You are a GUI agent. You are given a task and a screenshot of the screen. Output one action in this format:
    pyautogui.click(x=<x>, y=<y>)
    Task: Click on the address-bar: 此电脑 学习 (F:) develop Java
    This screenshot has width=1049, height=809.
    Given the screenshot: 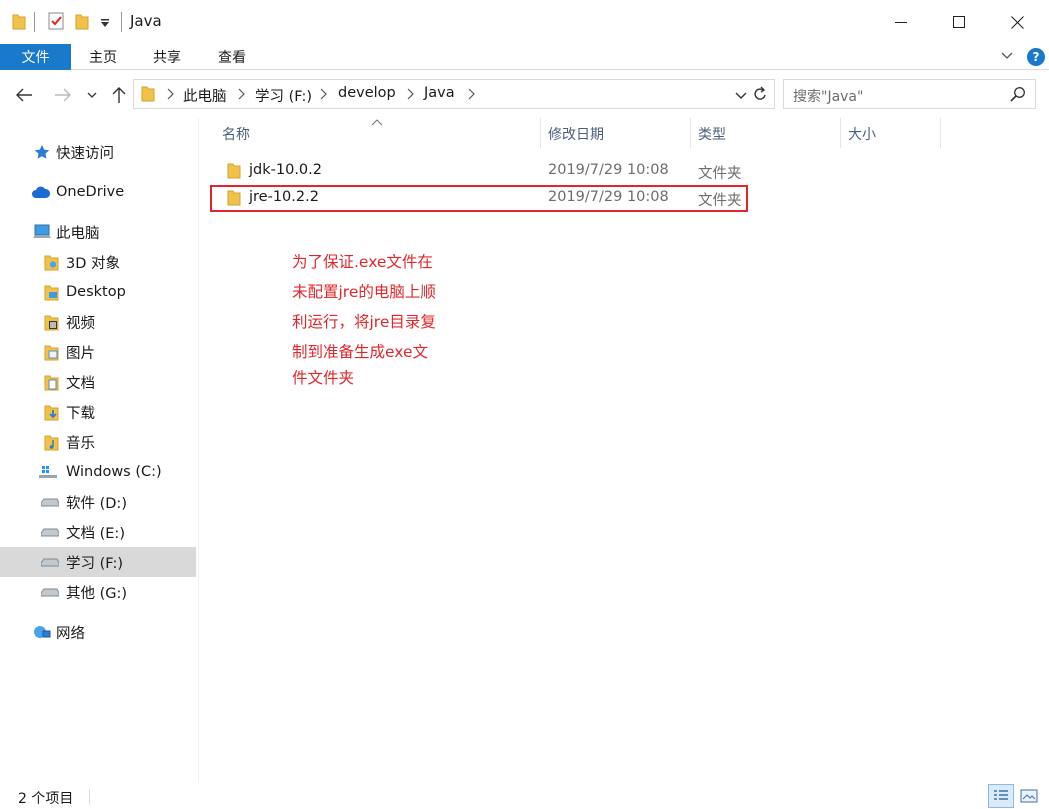 What is the action you would take?
    pyautogui.click(x=454, y=94)
    